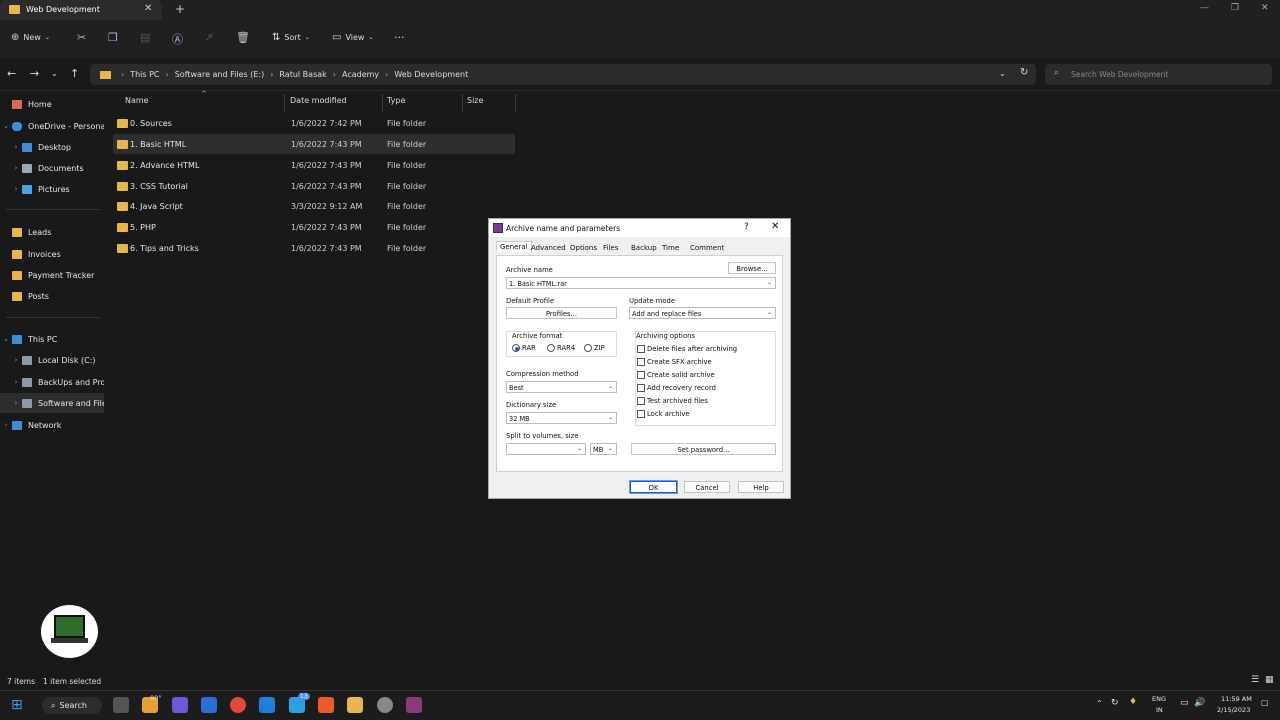 This screenshot has height=720, width=1280. What do you see at coordinates (1236, 699) in the screenshot?
I see `clock-time: 11:59 AM` at bounding box center [1236, 699].